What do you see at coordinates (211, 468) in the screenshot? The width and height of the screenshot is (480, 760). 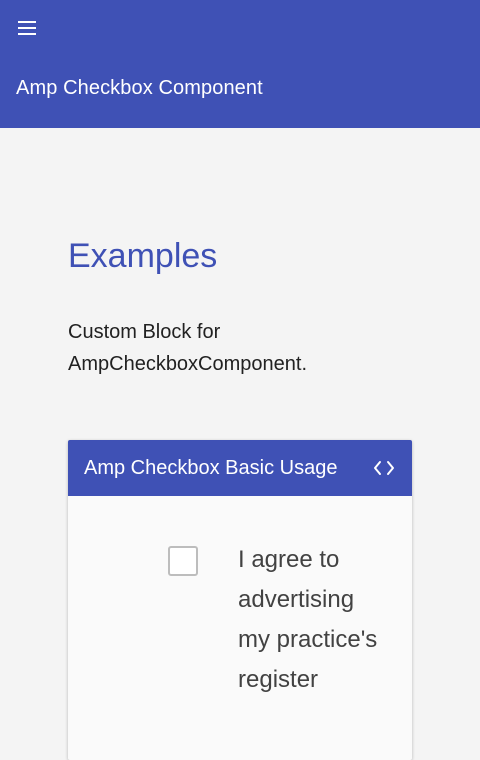 I see `example-card-title: Amp Checkbox Basic Usage` at bounding box center [211, 468].